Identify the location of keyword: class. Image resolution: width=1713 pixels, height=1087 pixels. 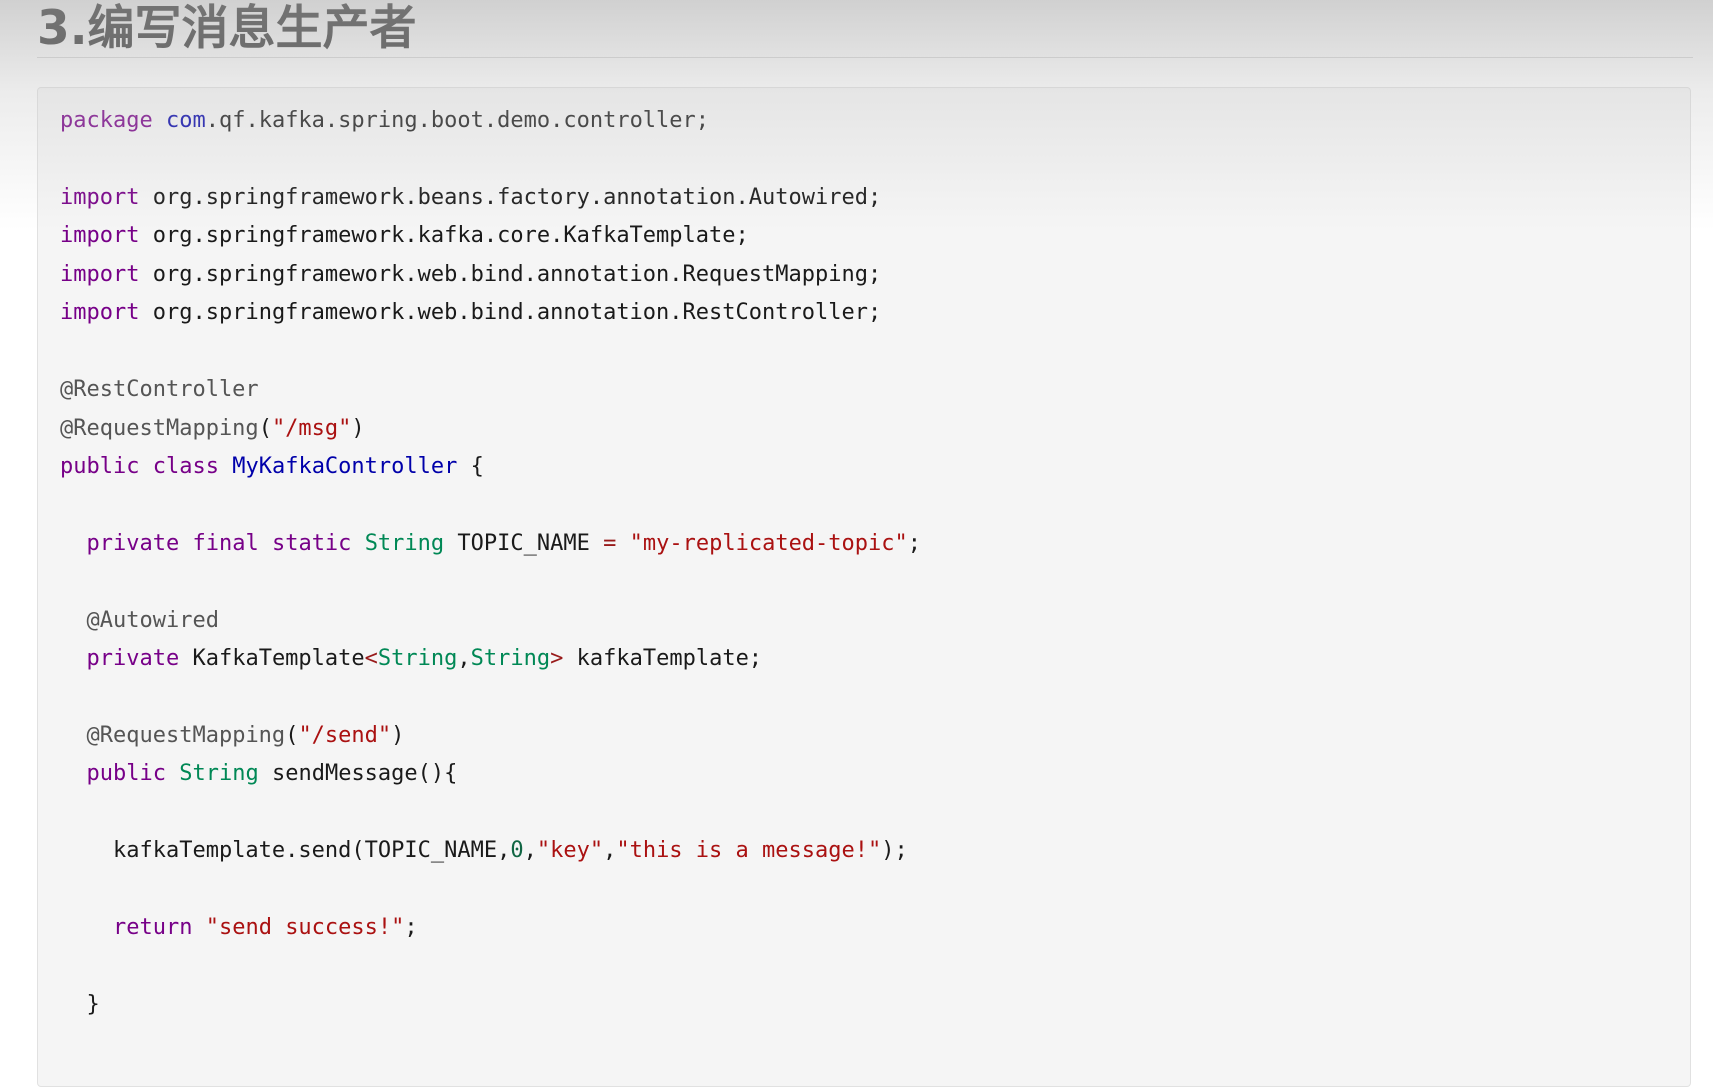
(185, 466).